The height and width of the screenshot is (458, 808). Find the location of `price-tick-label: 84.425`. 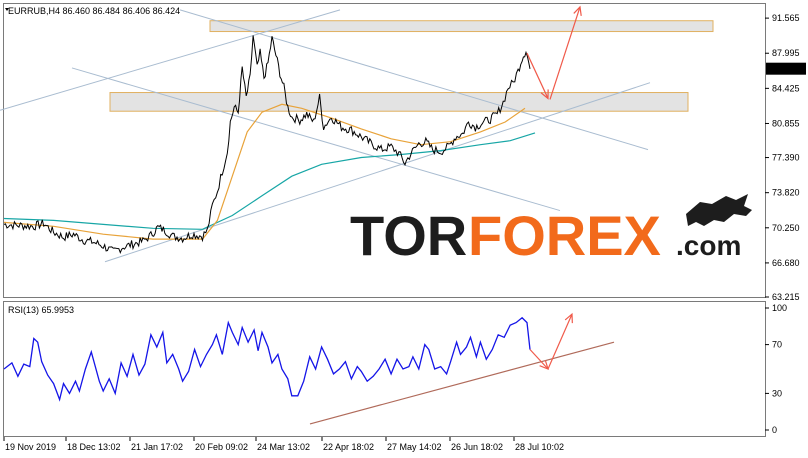

price-tick-label: 84.425 is located at coordinates (786, 88).